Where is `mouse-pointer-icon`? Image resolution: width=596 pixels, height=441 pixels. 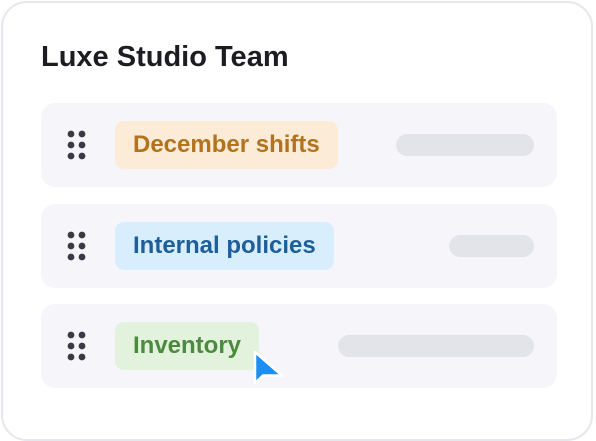 mouse-pointer-icon is located at coordinates (269, 370).